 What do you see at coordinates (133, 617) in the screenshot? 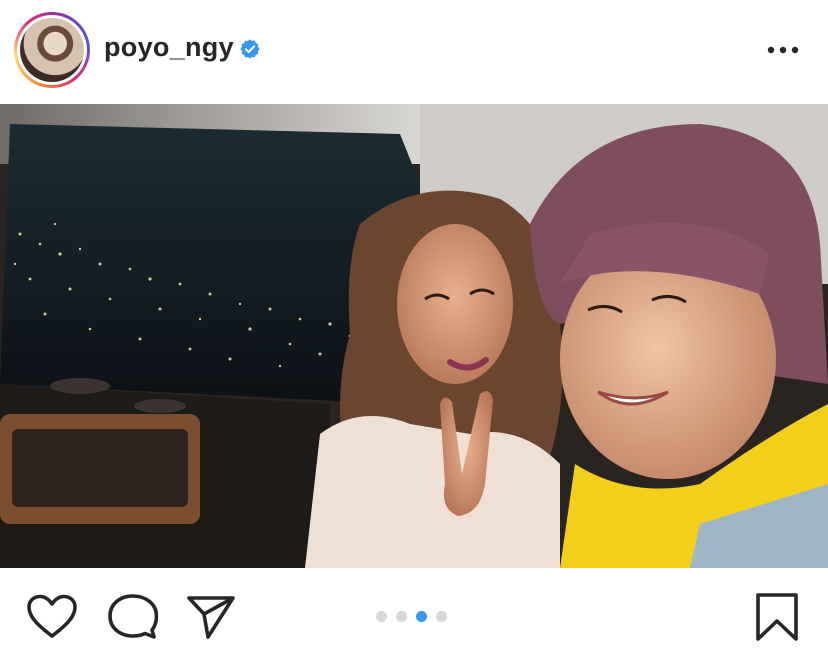
I see `comment-icon` at bounding box center [133, 617].